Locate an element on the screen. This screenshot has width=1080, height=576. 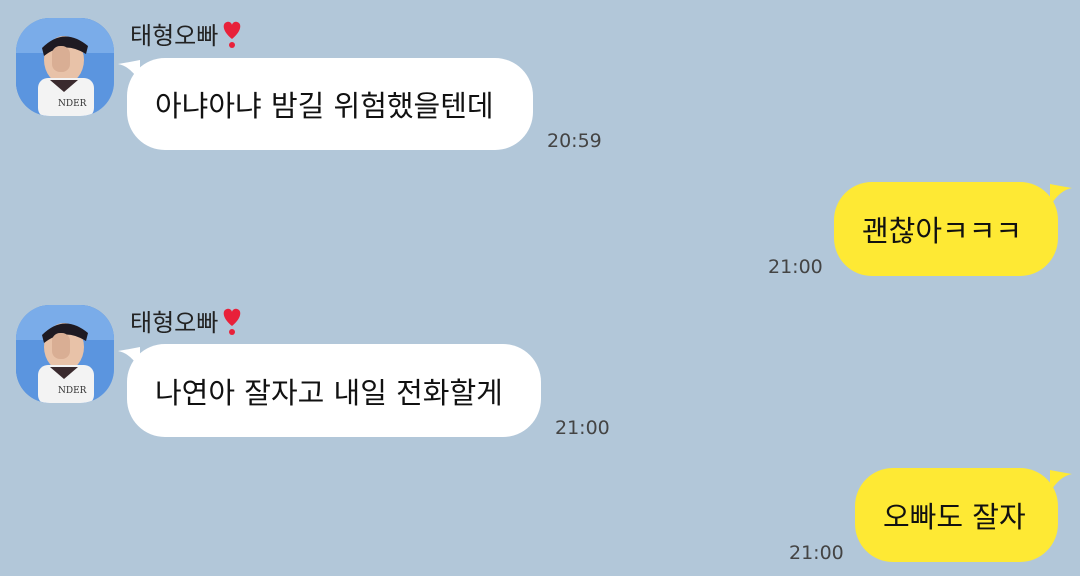
message-bubble: 아냐아냐 밤길 위험했을텐데 is located at coordinates (330, 104).